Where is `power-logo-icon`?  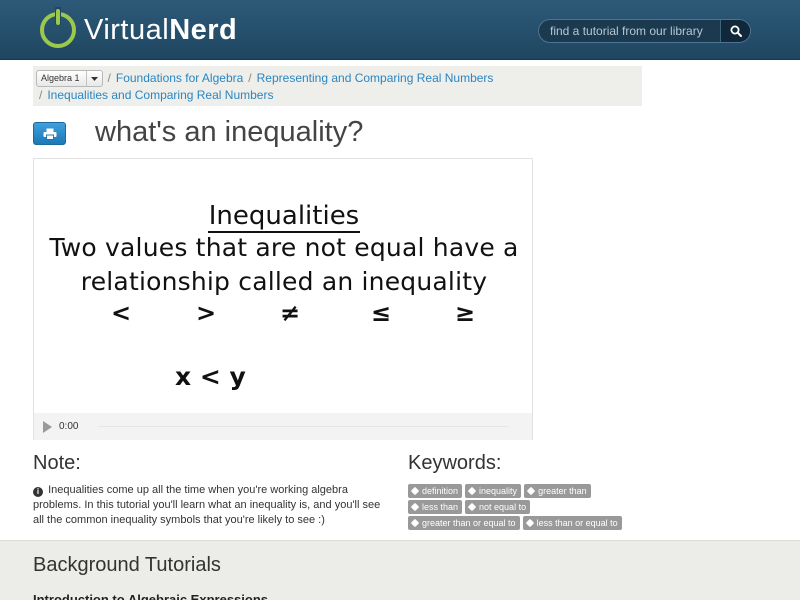
power-logo-icon is located at coordinates (58, 27).